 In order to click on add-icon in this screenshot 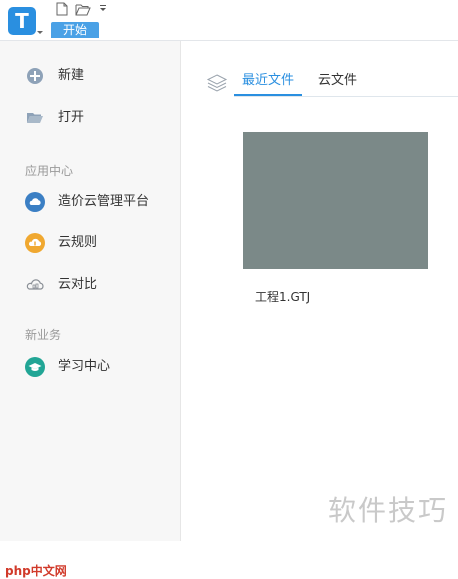, I will do `click(35, 76)`.